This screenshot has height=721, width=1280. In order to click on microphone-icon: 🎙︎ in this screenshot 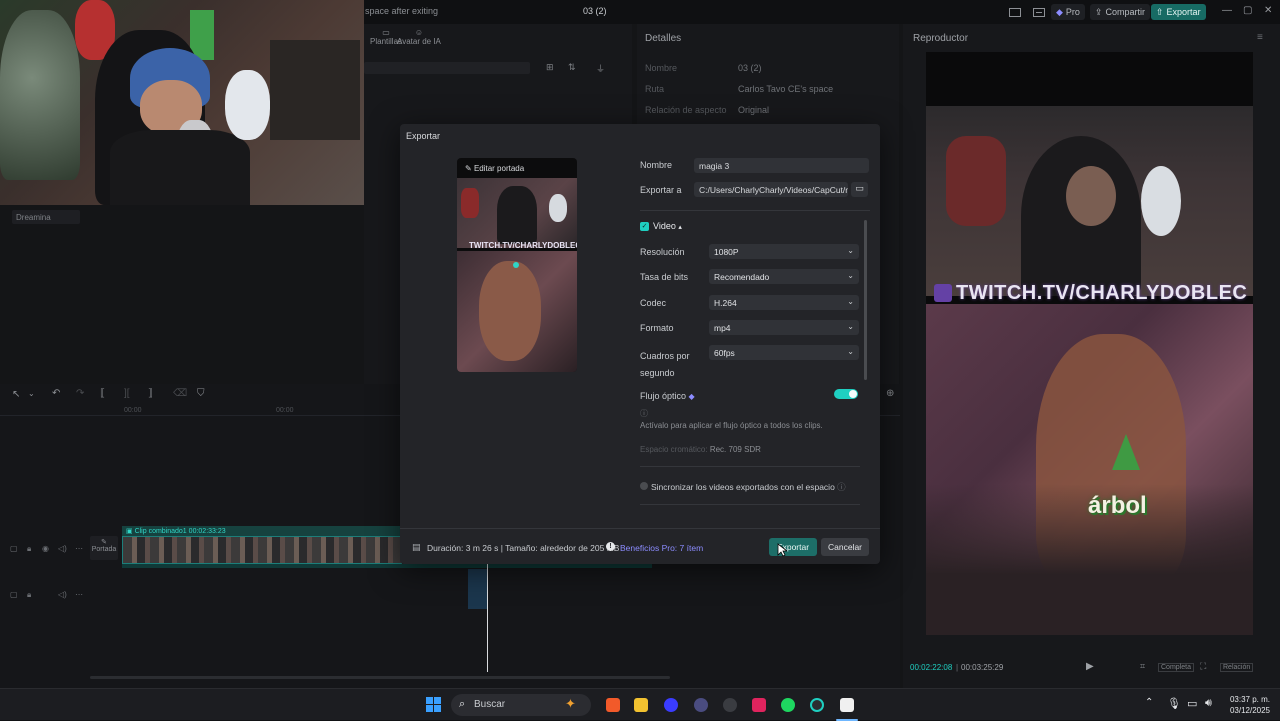, I will do `click(1174, 703)`.